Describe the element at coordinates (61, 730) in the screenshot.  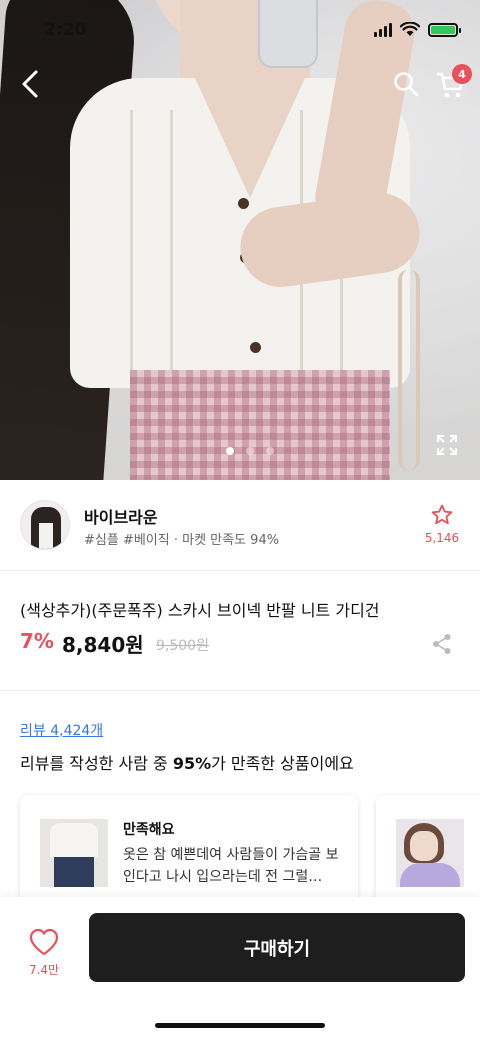
I see `review-count-link: 리뷰 4,424개` at that location.